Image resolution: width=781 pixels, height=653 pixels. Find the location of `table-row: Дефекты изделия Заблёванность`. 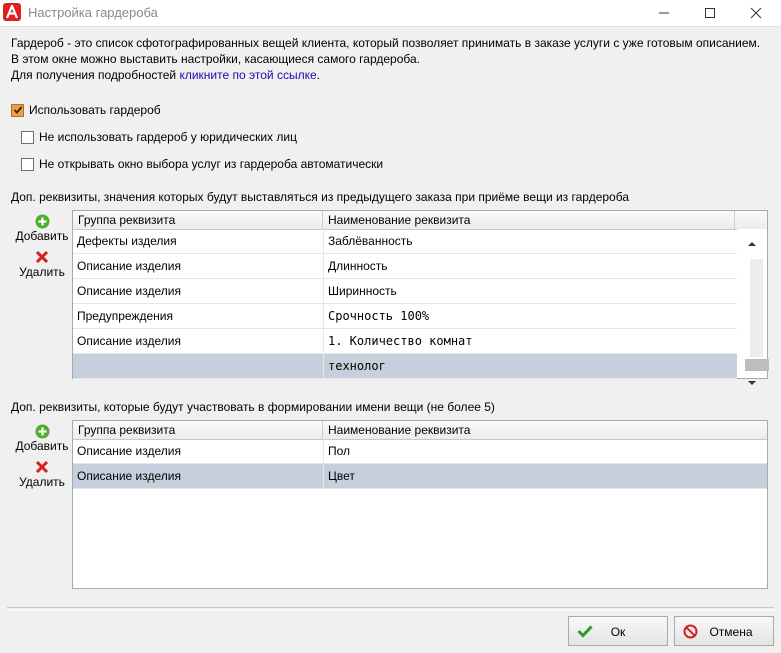

table-row: Дефекты изделия Заблёванность is located at coordinates (405, 241).